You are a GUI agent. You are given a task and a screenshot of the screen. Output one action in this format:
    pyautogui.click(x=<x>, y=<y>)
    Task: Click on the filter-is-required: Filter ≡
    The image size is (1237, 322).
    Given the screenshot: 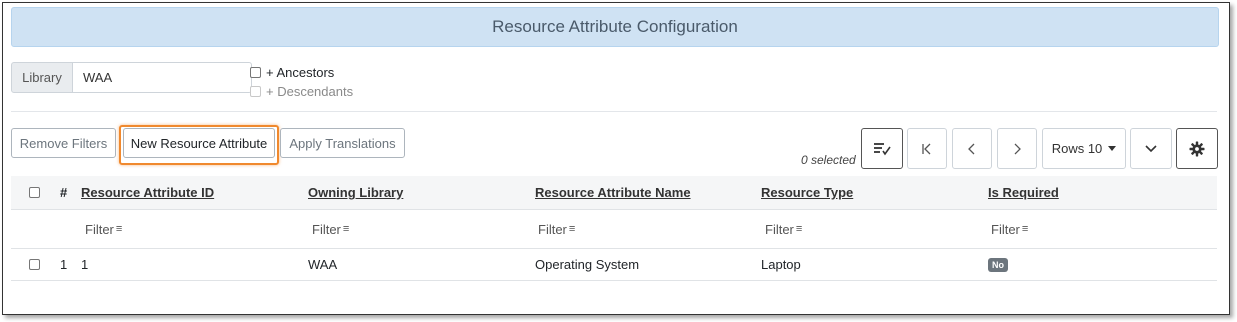 What is the action you would take?
    pyautogui.click(x=1009, y=229)
    